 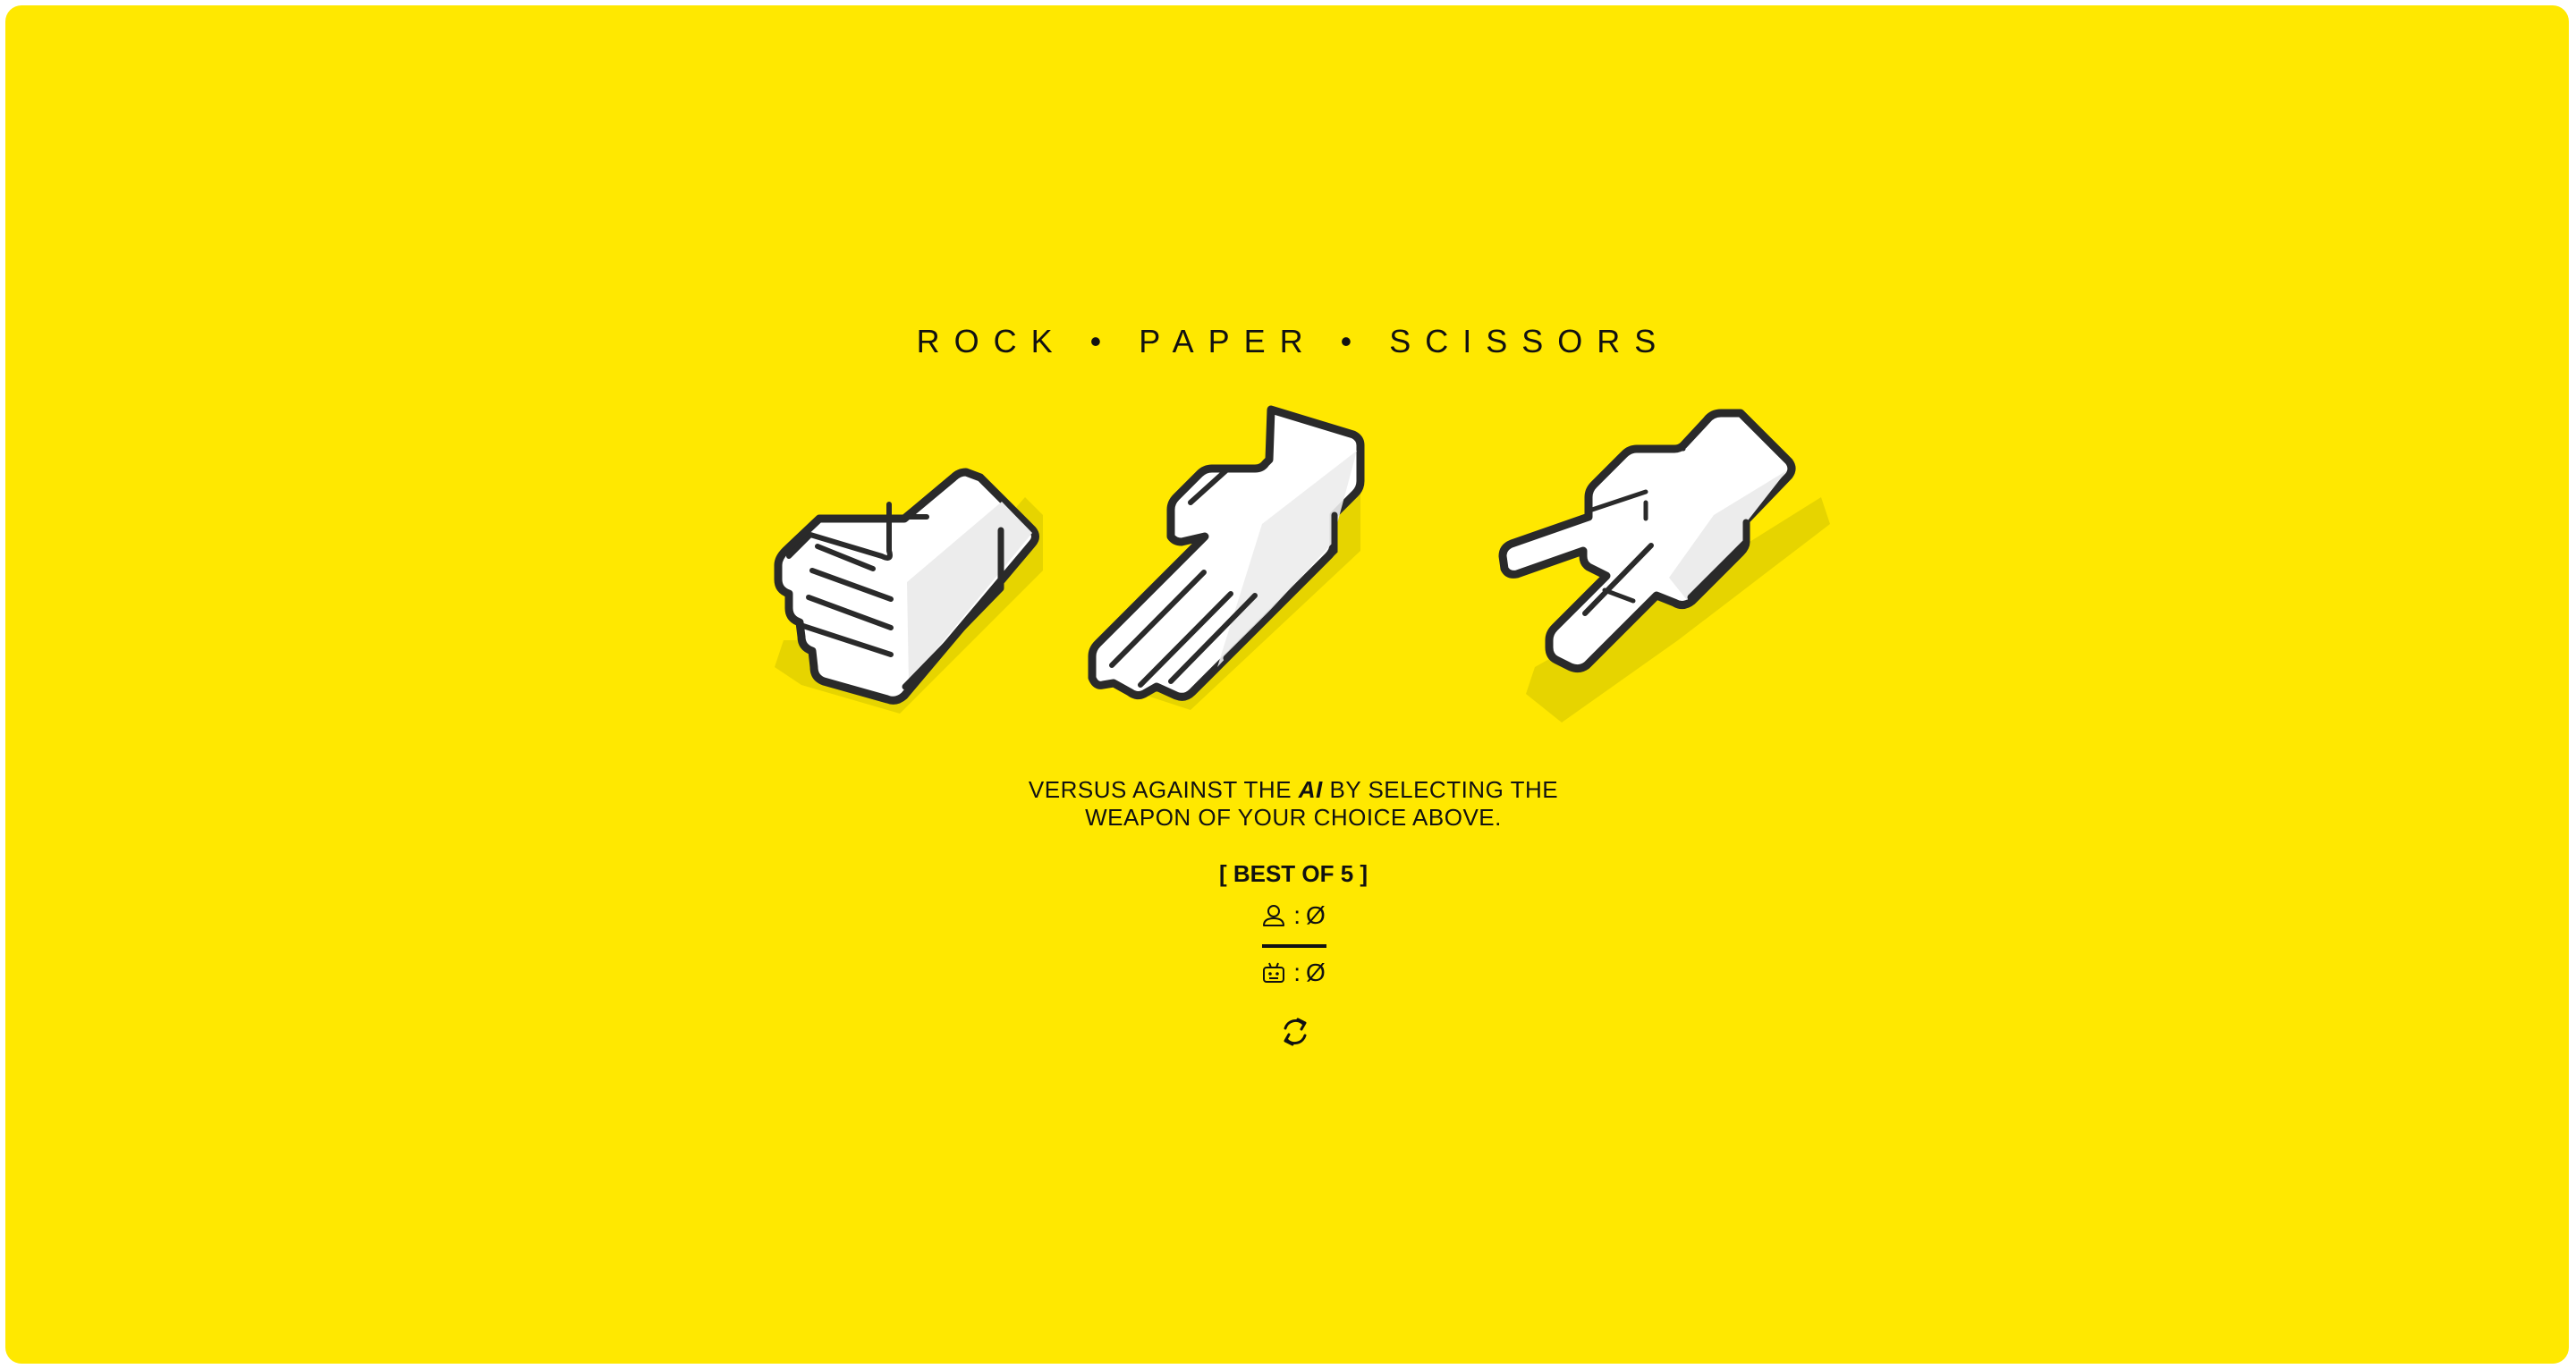 I want to click on paper-button, so click(x=1291, y=569).